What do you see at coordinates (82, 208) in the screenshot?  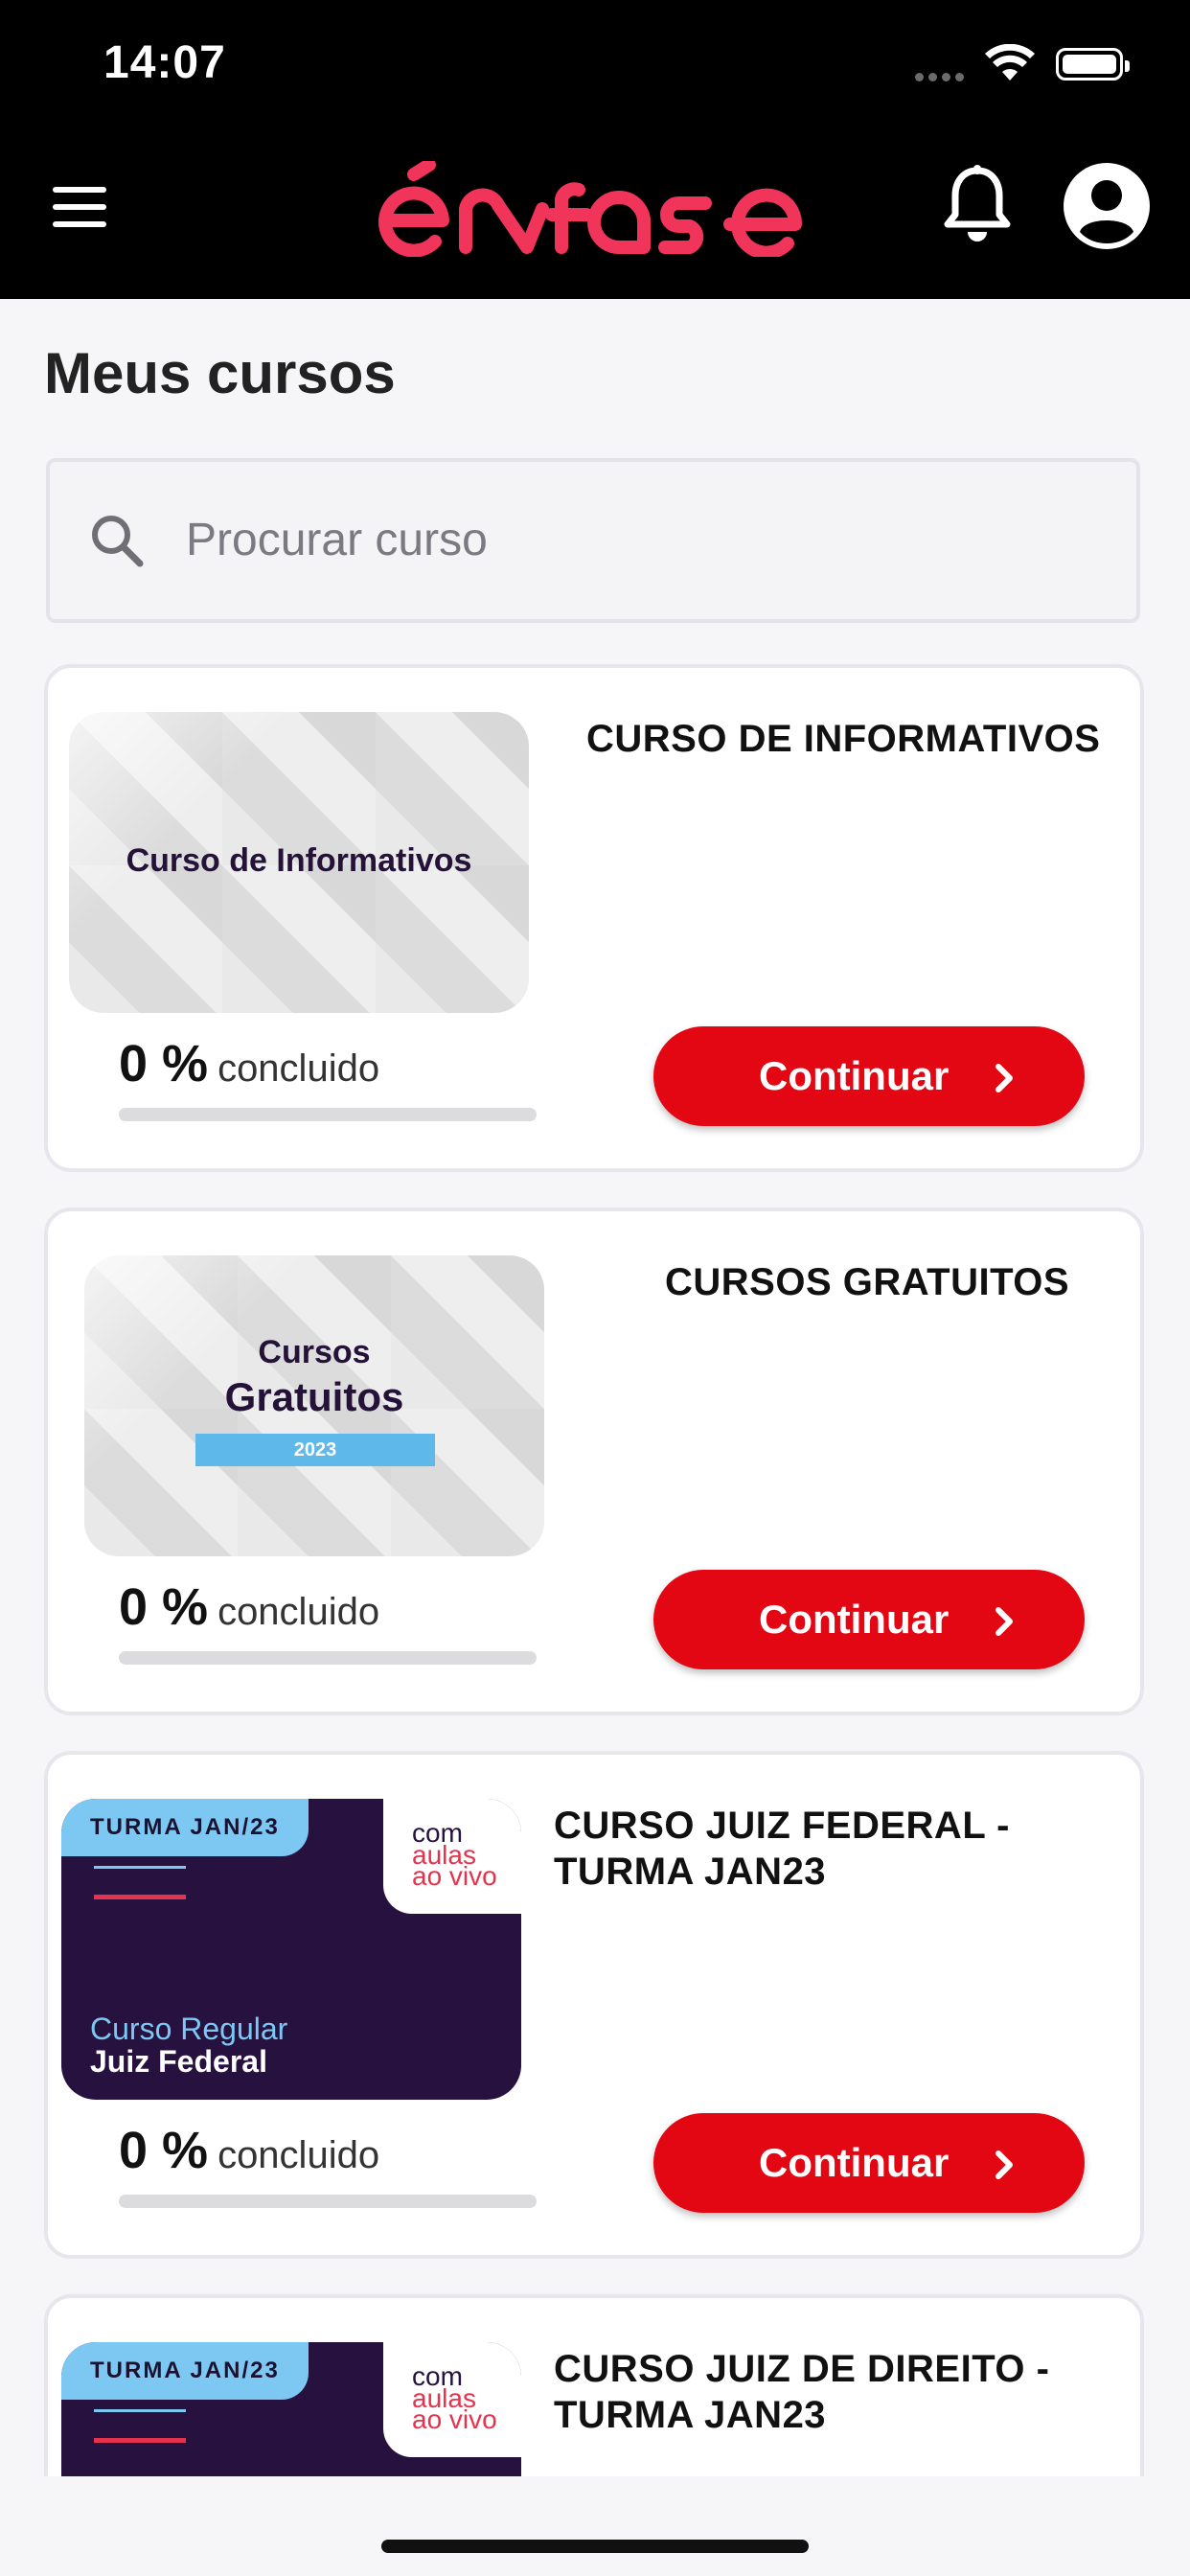 I see `hamburger-menu-icon` at bounding box center [82, 208].